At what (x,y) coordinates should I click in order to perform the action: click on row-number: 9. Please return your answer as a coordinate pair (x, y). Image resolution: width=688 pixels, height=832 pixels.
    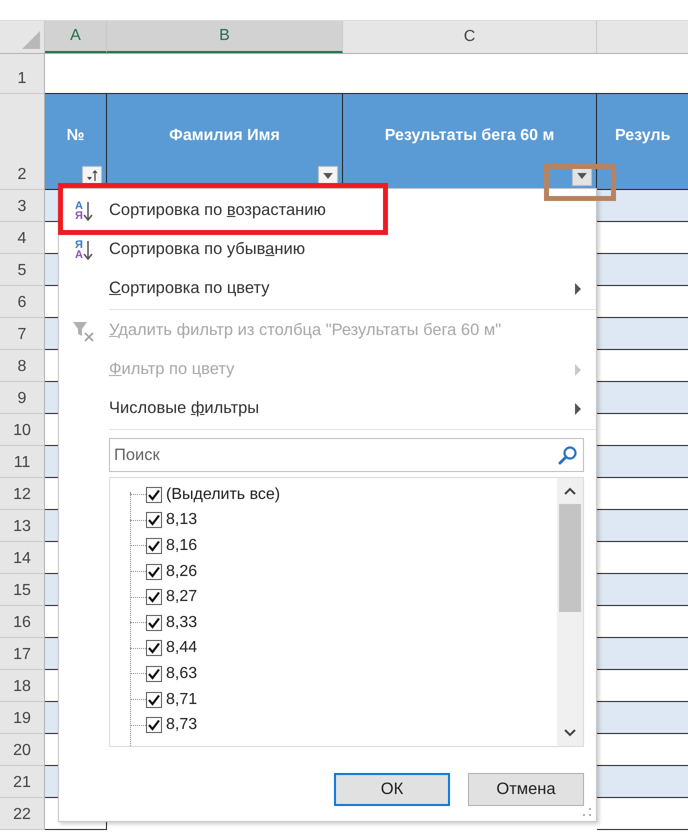
    Looking at the image, I should click on (22, 398).